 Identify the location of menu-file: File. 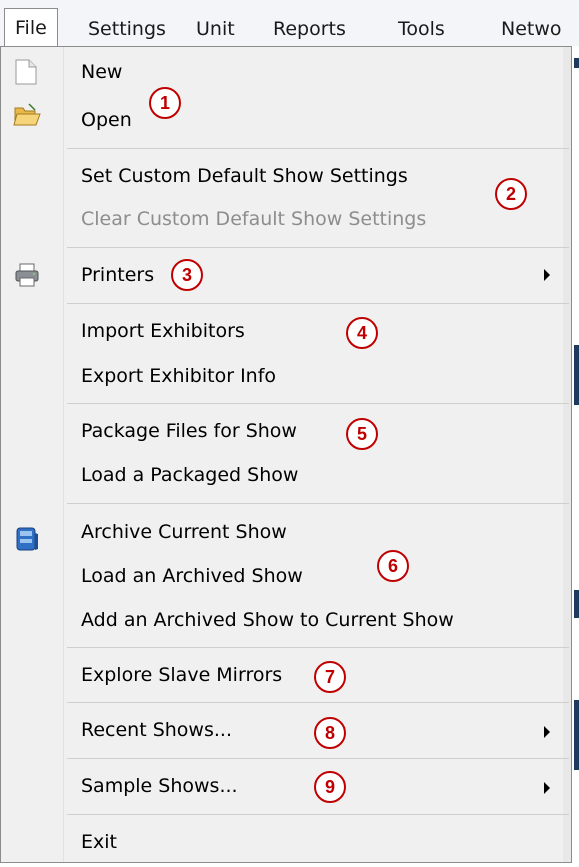
(31, 27).